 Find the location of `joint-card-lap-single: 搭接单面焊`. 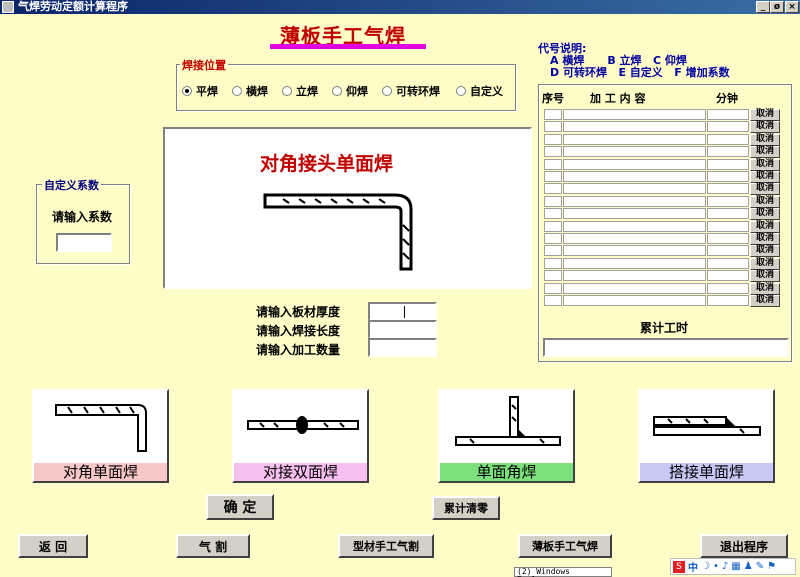

joint-card-lap-single: 搭接单面焊 is located at coordinates (706, 436).